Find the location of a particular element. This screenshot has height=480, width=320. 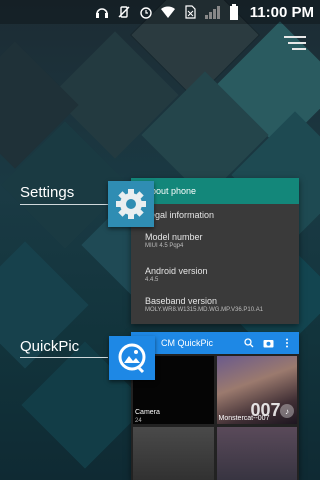

quickpic-header: CM QuickPic is located at coordinates (215, 343).